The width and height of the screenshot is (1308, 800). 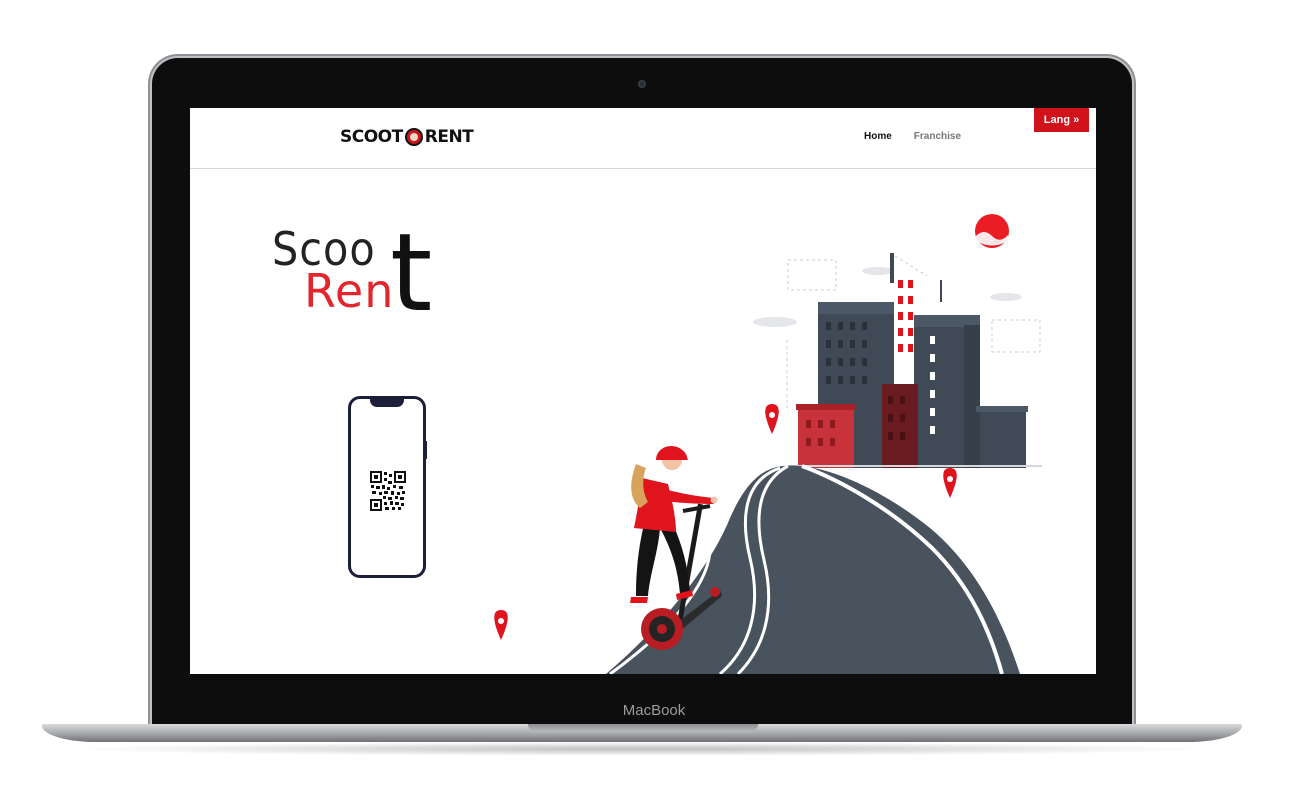 I want to click on device-brand-label: MacBook, so click(x=654, y=710).